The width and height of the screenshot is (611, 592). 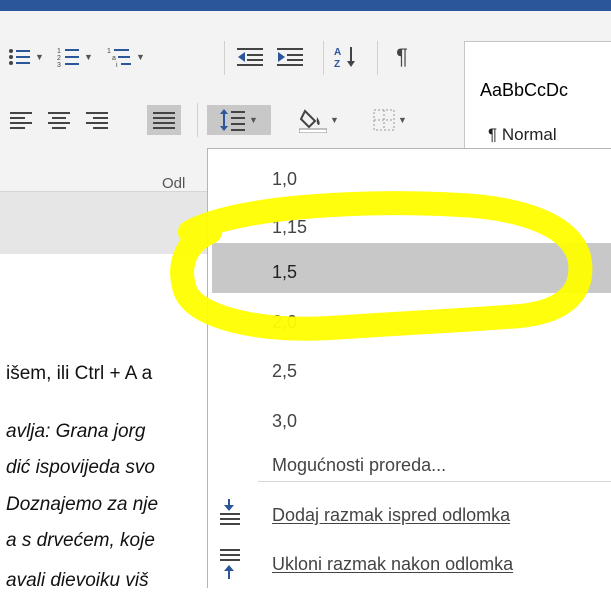 I want to click on increase-indent-button, so click(x=290, y=57).